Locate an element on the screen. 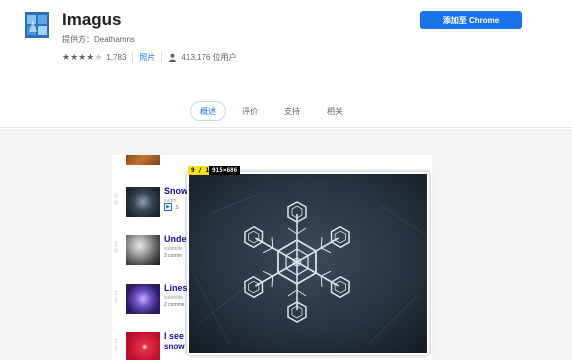 The height and width of the screenshot is (360, 572). category-link: 照片 is located at coordinates (147, 57).